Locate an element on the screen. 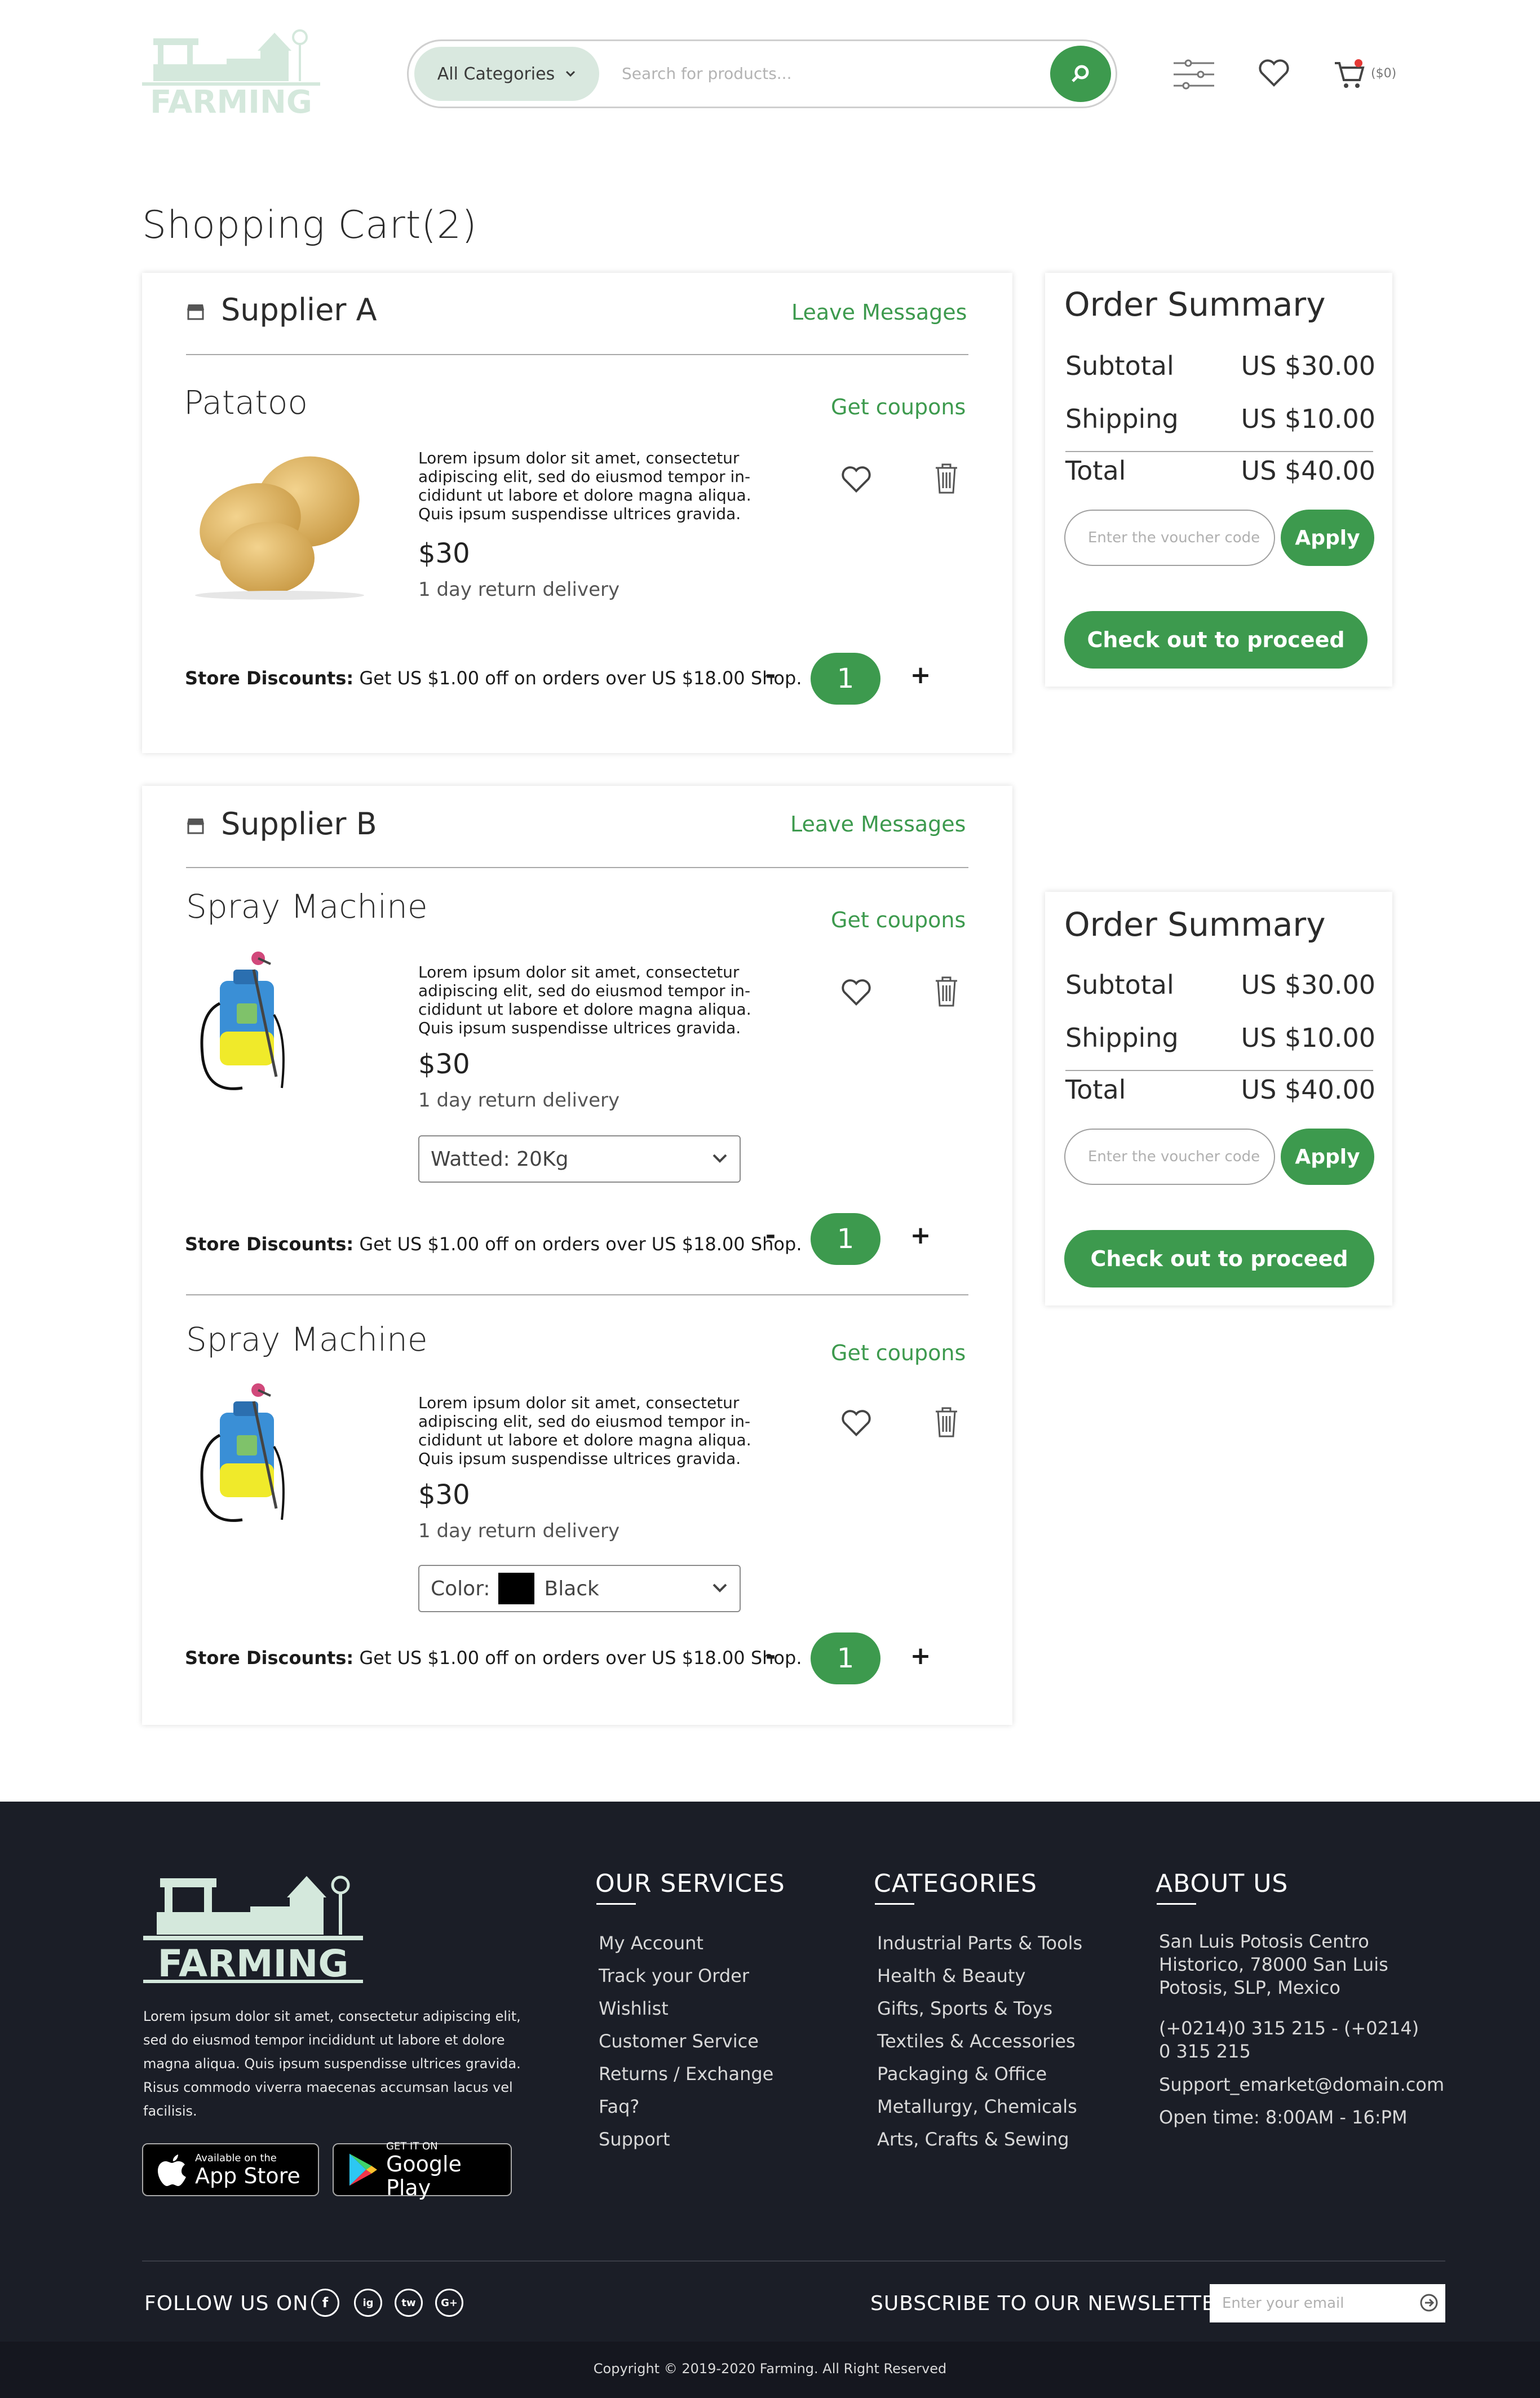  category-dropdown: All Categories is located at coordinates (507, 74).